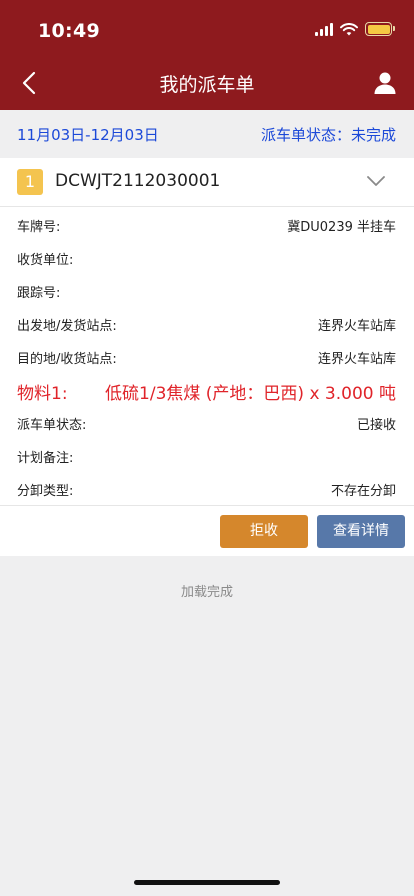 This screenshot has width=414, height=896. What do you see at coordinates (88, 134) in the screenshot?
I see `date-range-filter: 11月03日-12月03日` at bounding box center [88, 134].